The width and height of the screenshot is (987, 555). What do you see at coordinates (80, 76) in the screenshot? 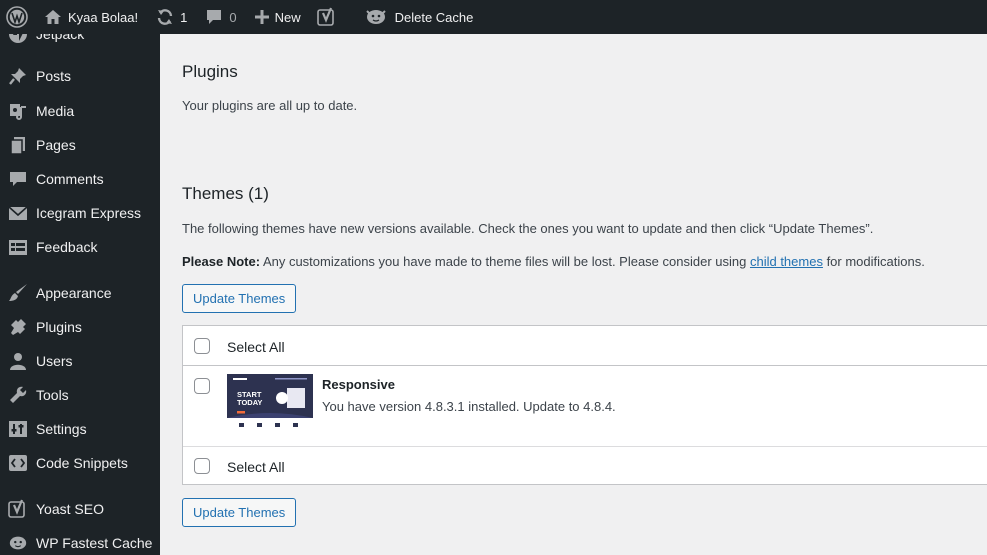
I see `sidebar-item-posts: Posts` at bounding box center [80, 76].